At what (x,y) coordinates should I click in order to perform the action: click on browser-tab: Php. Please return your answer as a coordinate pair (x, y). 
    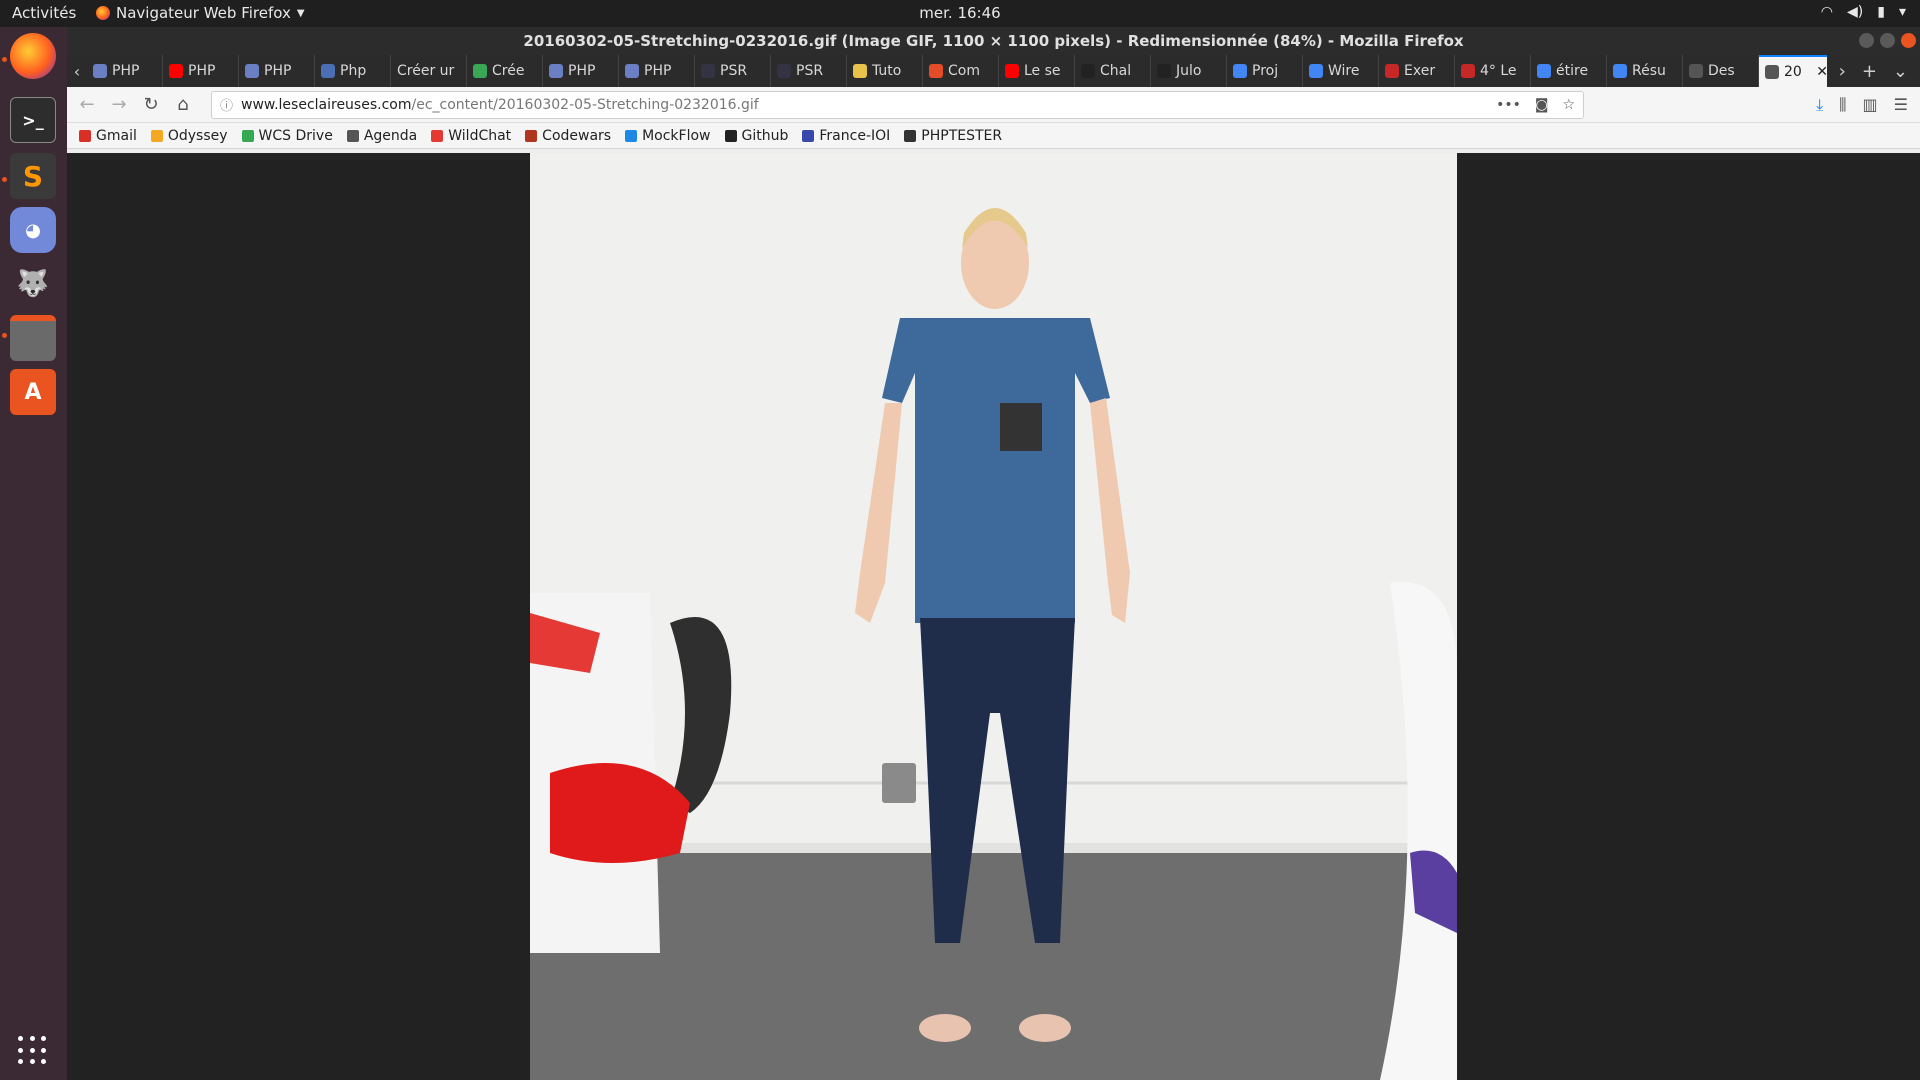
    Looking at the image, I should click on (353, 71).